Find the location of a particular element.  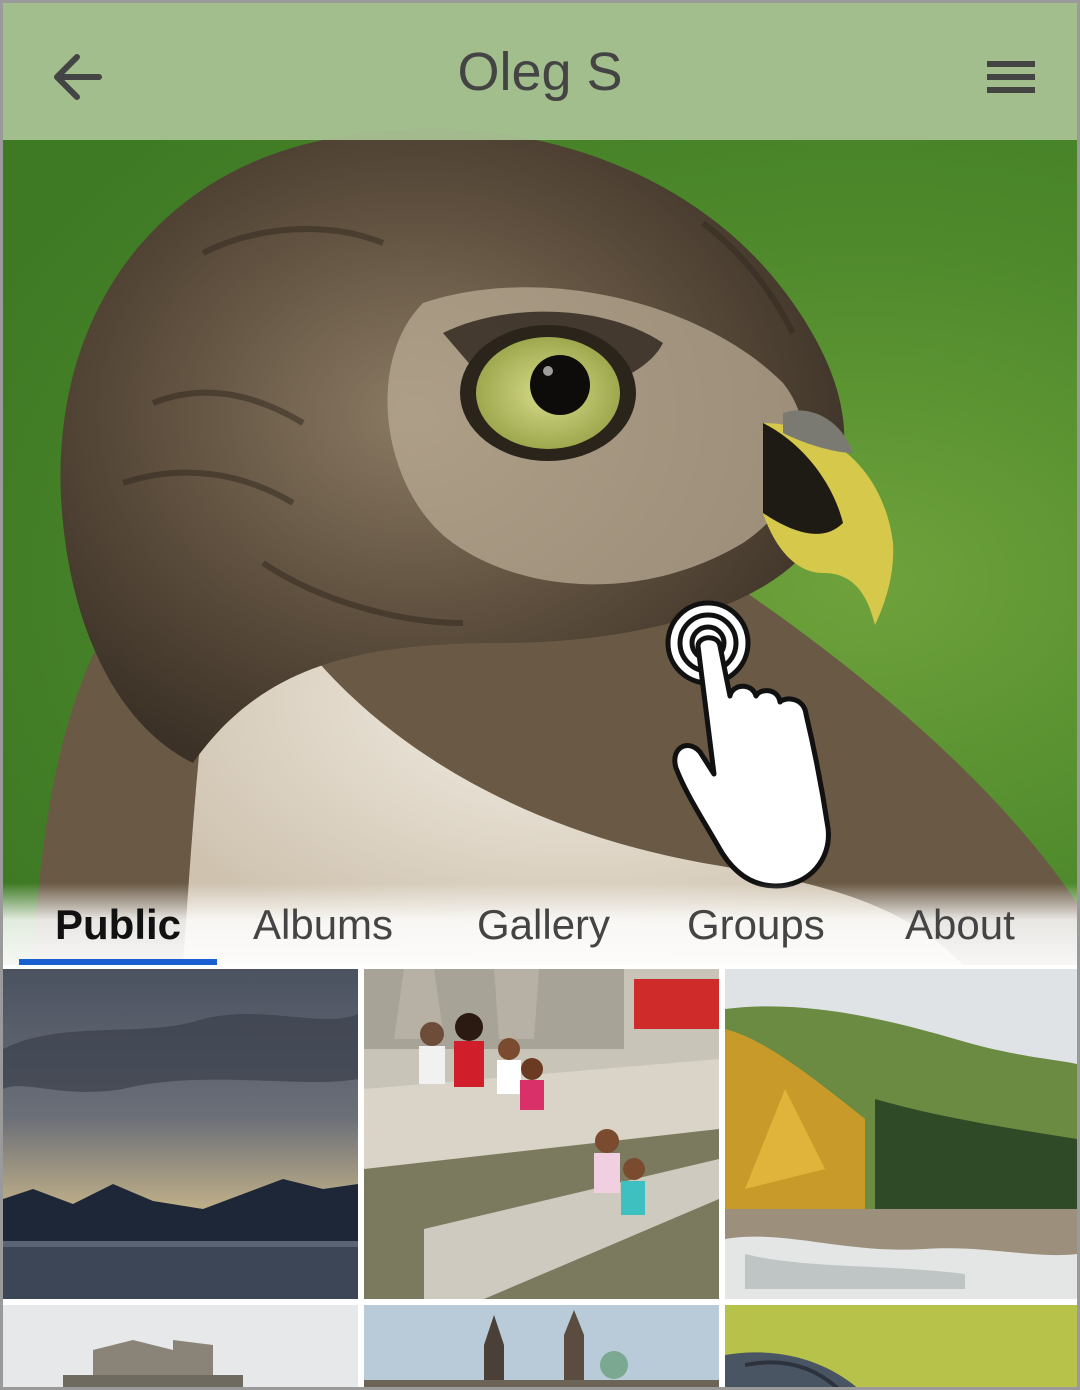

lake-mountains-sunset-photo is located at coordinates (180, 1134).